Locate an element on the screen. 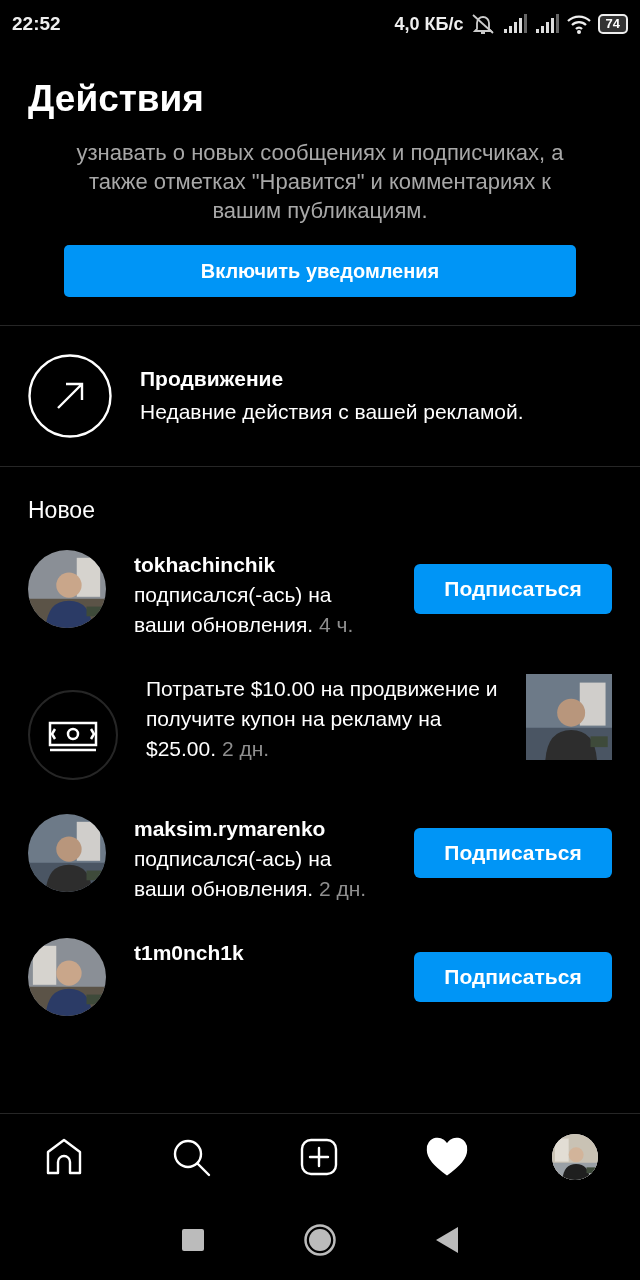 This screenshot has width=640, height=1280. battery-indicator: 74 is located at coordinates (612, 24).